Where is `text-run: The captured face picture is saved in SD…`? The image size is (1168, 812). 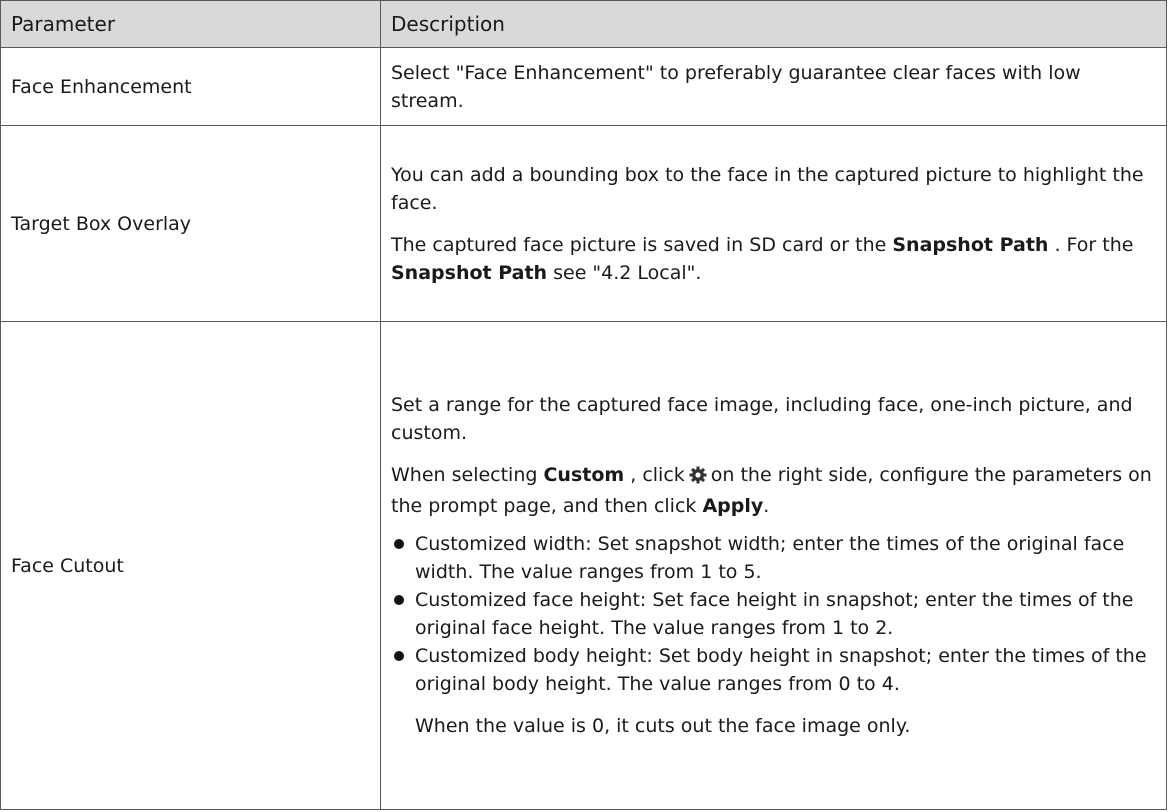 text-run: The captured face picture is saved in SD… is located at coordinates (642, 244).